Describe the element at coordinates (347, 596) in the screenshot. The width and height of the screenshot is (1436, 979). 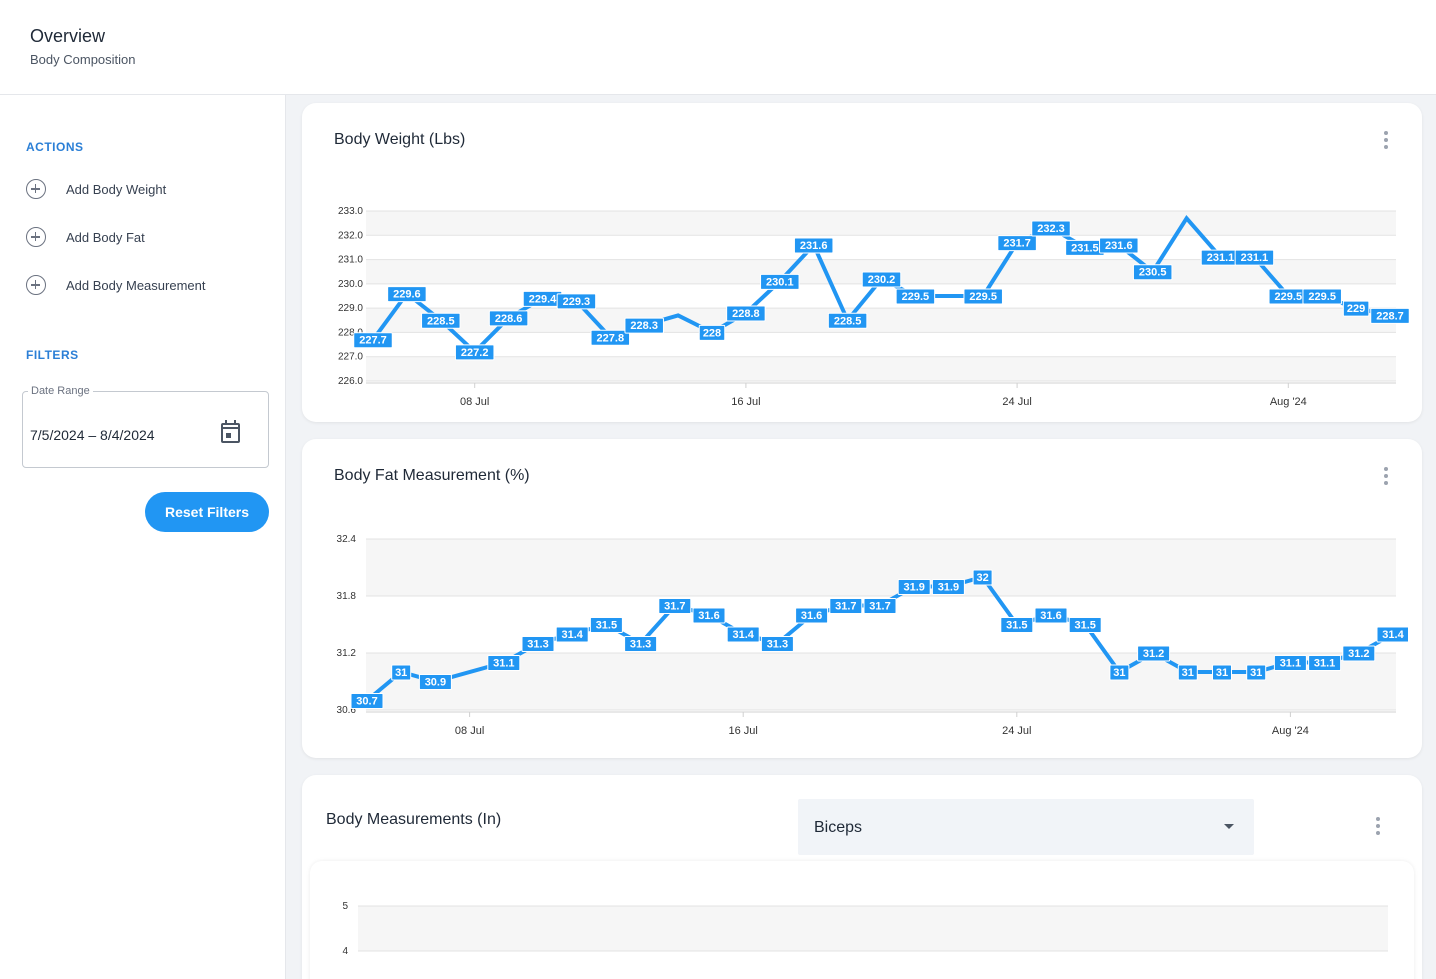
I see `y-tick-label: 31.8` at that location.